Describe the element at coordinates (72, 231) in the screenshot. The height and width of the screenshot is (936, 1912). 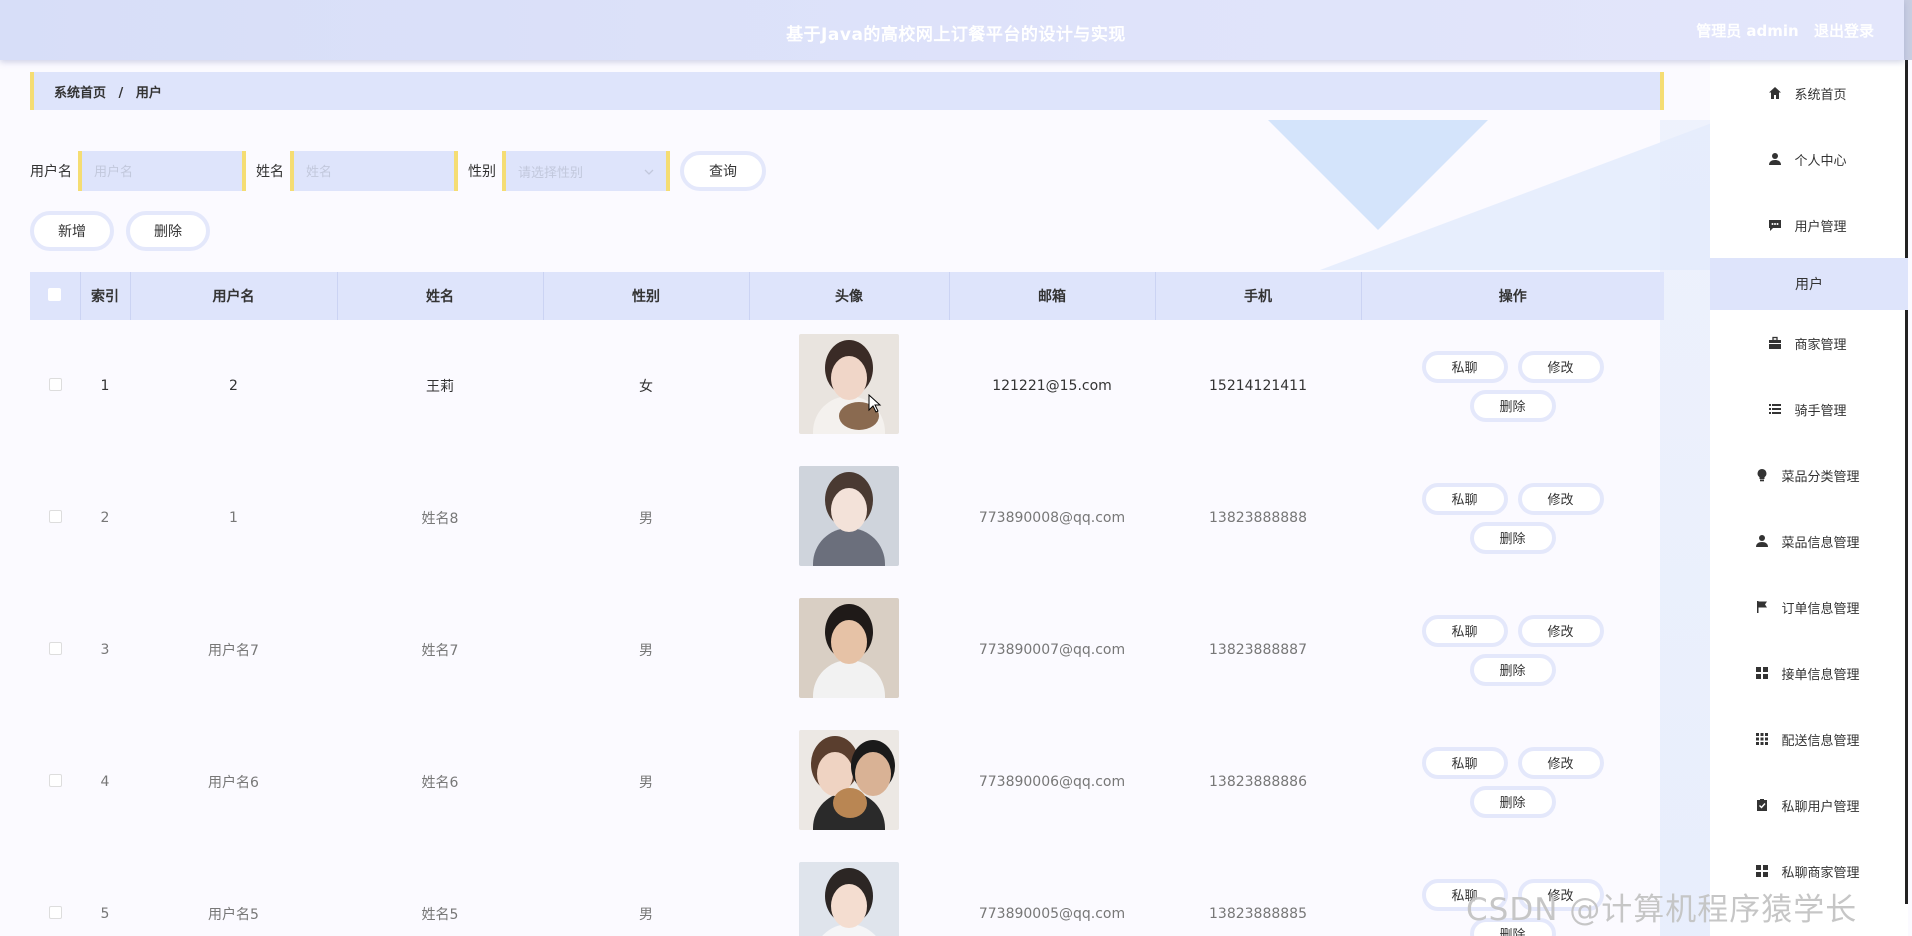
I see `add-button: 新增` at that location.